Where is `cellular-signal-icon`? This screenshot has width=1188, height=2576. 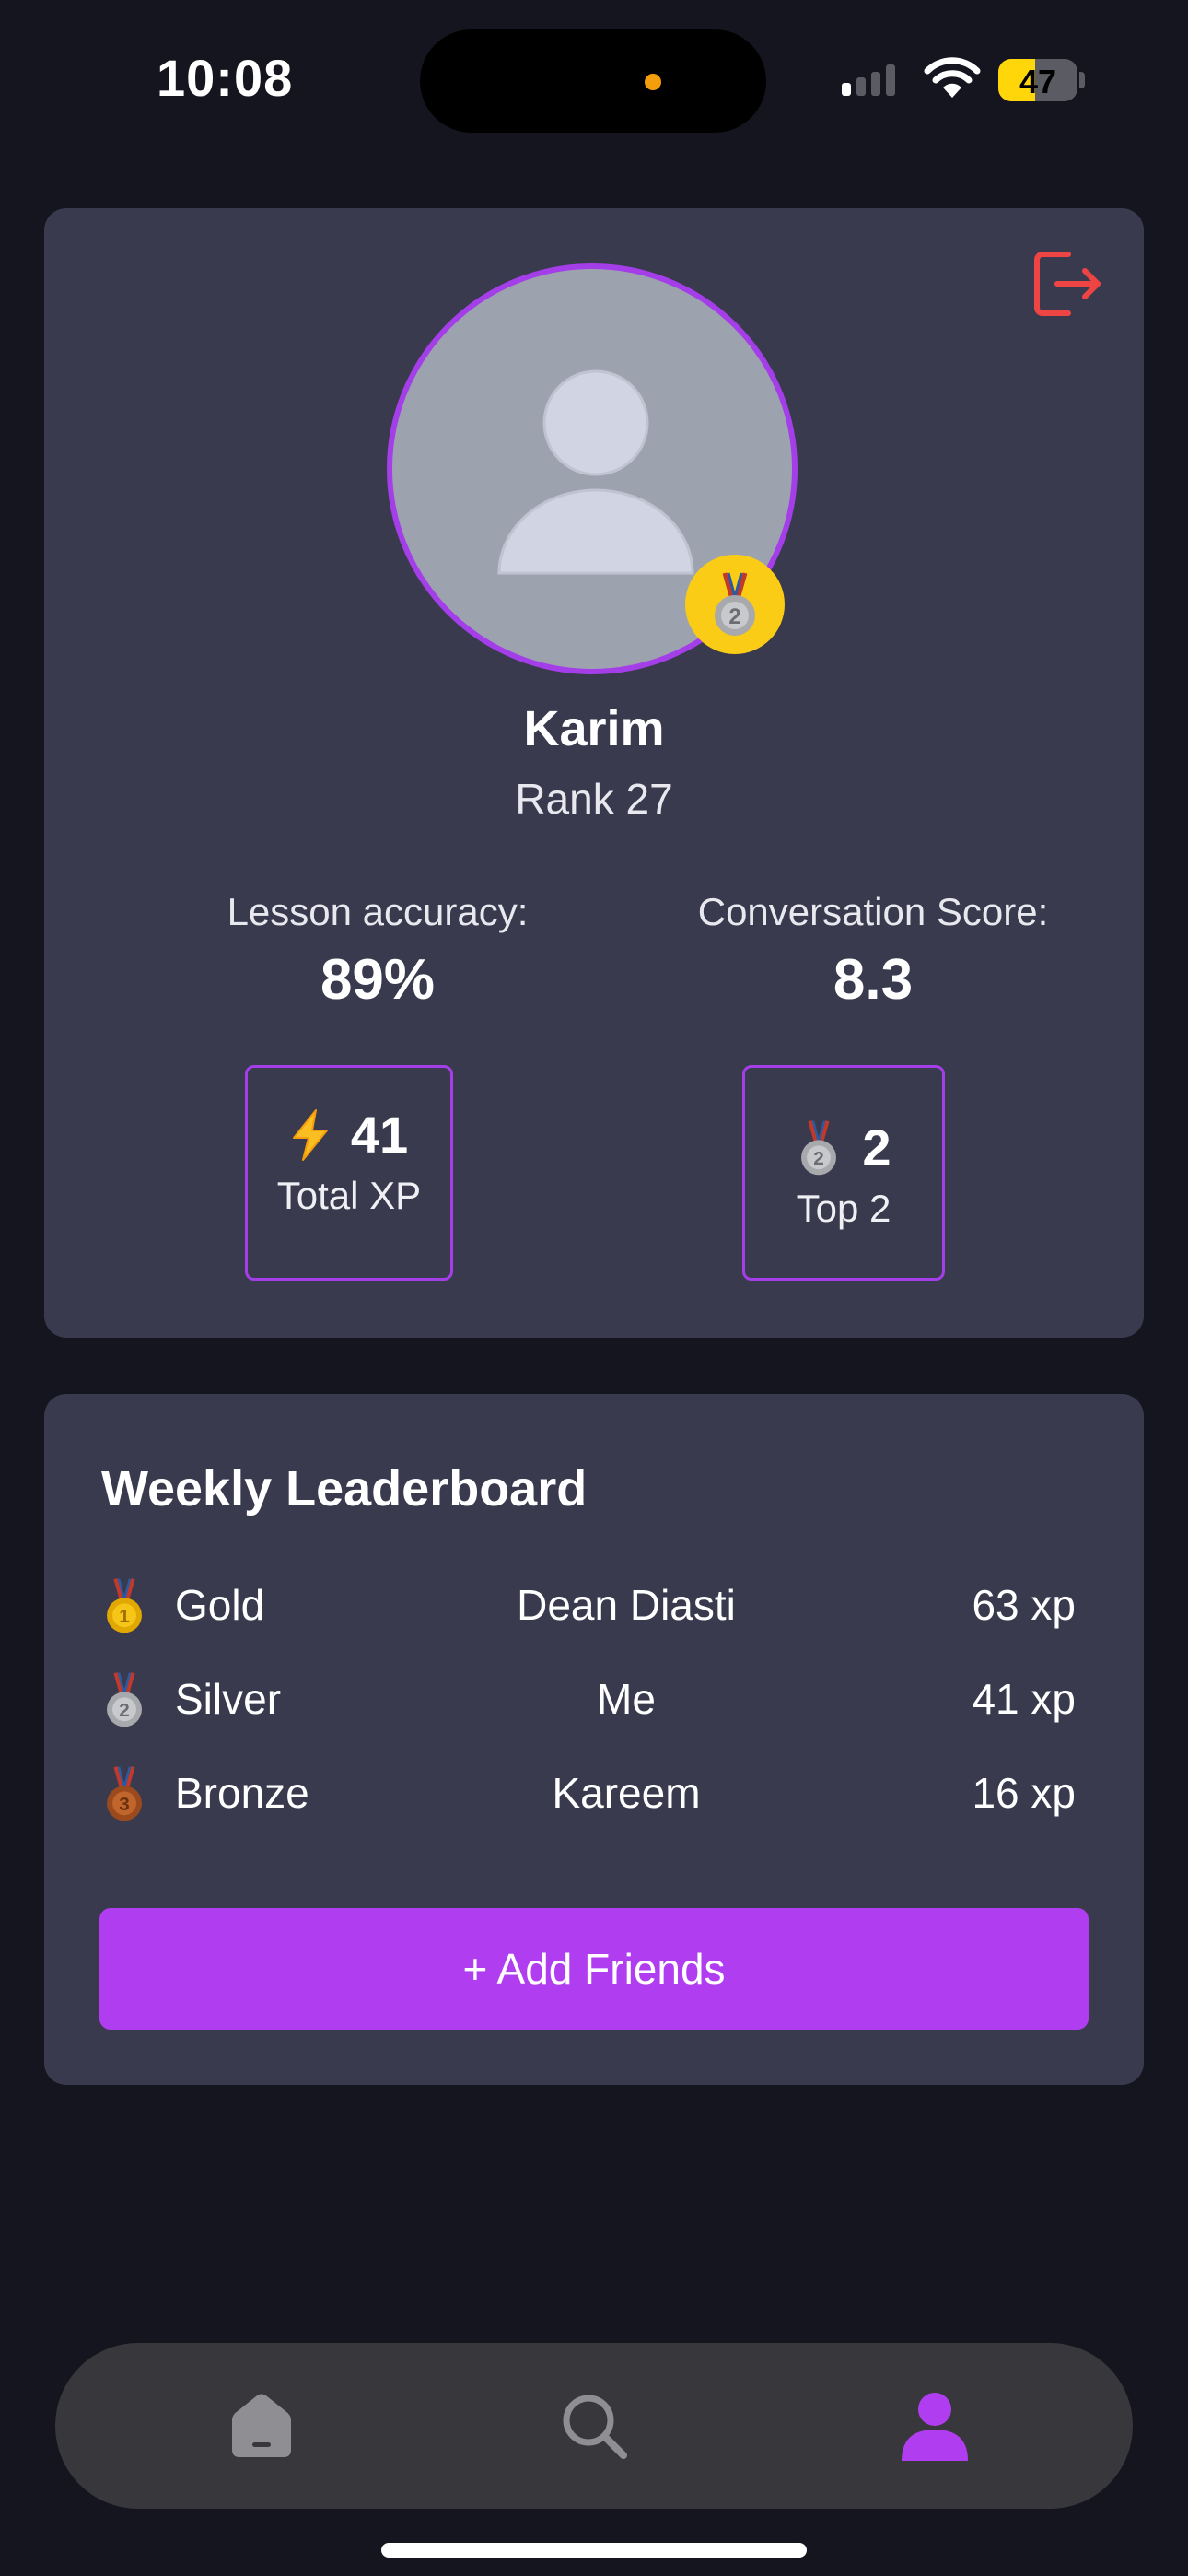
cellular-signal-icon is located at coordinates (869, 80).